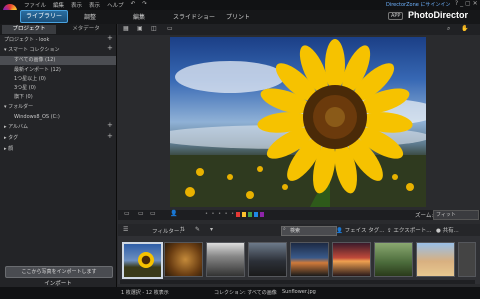  Describe the element at coordinates (65, 70) in the screenshot. I see `collection-latest-import: 最新インポート (12)` at that location.